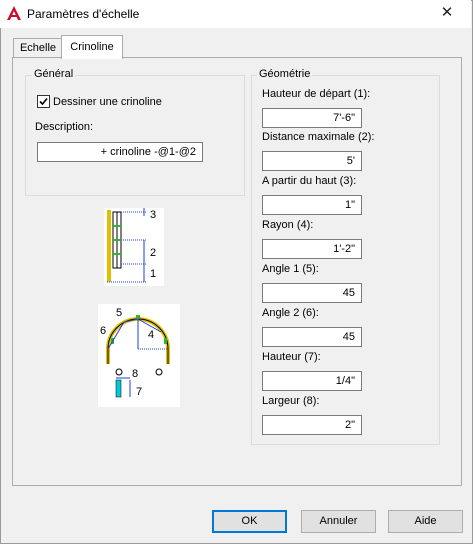 The image size is (473, 544). Describe the element at coordinates (153, 215) in the screenshot. I see `elevation-label-3: 3` at that location.